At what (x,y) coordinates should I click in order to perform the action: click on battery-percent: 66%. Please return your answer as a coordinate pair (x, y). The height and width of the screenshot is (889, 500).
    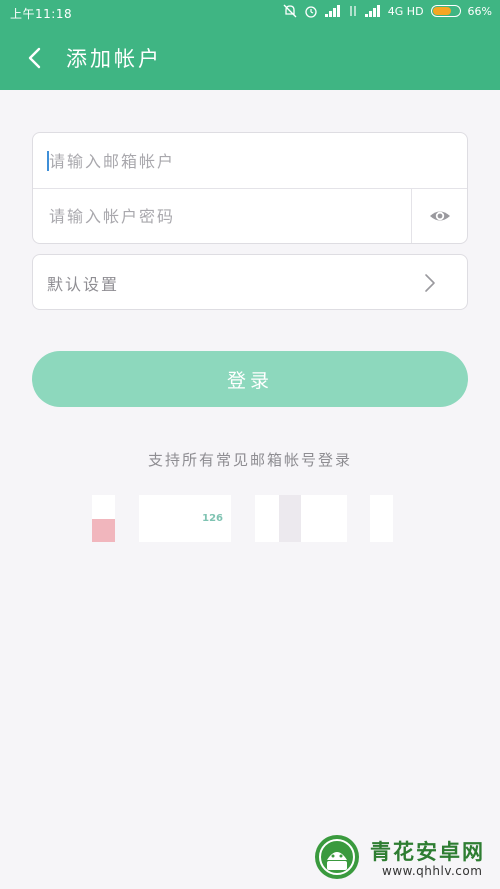
    Looking at the image, I should click on (479, 11).